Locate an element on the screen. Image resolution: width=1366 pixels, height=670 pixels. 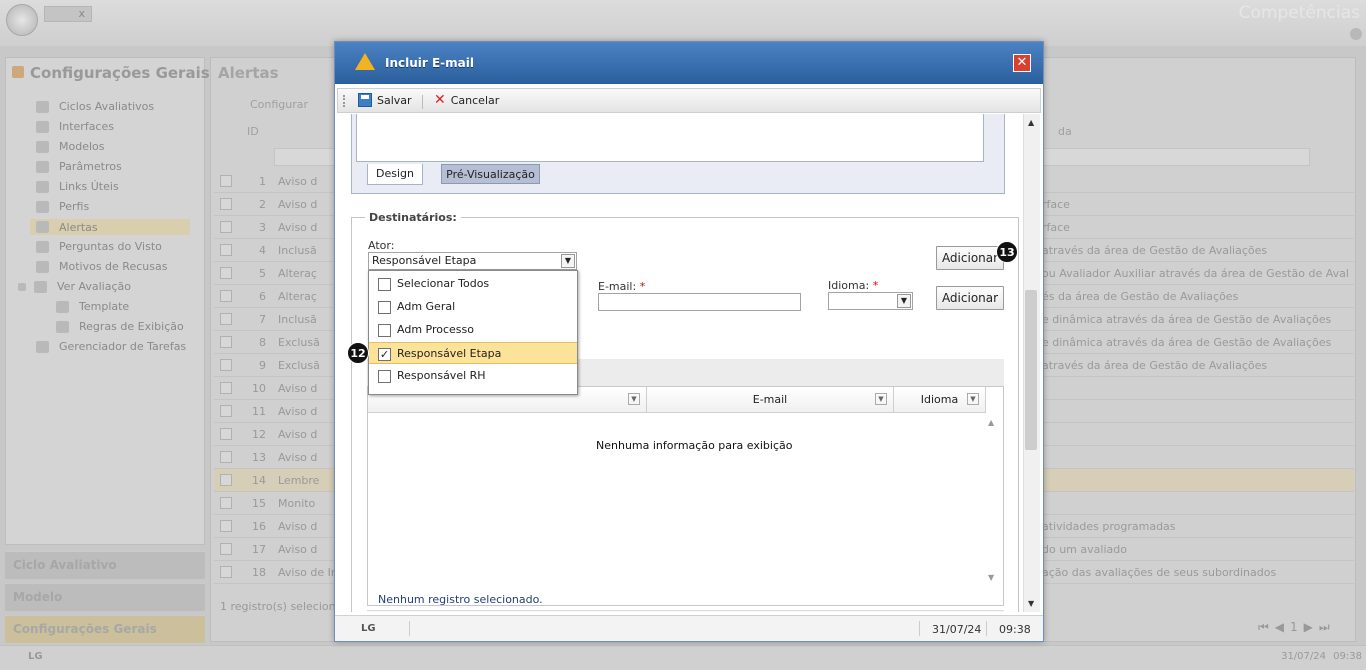
nav-item-motivos: Motivos de Recusas is located at coordinates (101, 266).